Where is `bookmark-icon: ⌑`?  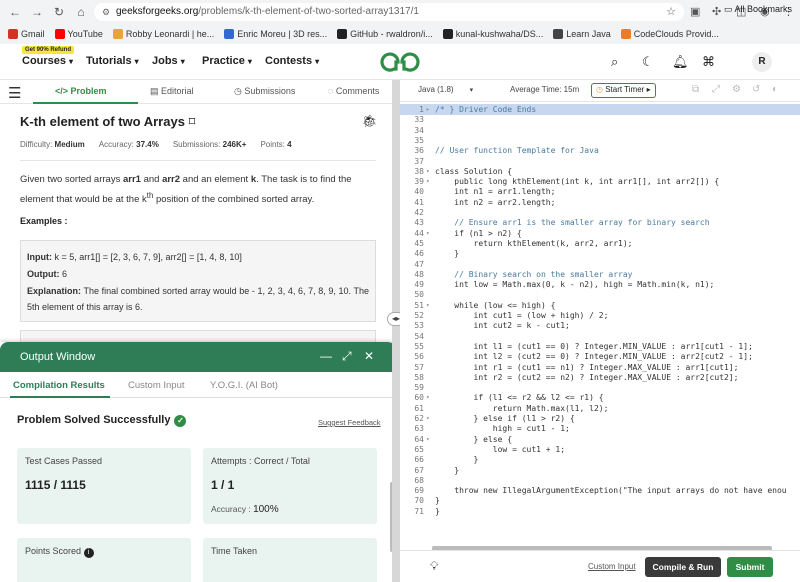 bookmark-icon: ⌑ is located at coordinates (192, 121).